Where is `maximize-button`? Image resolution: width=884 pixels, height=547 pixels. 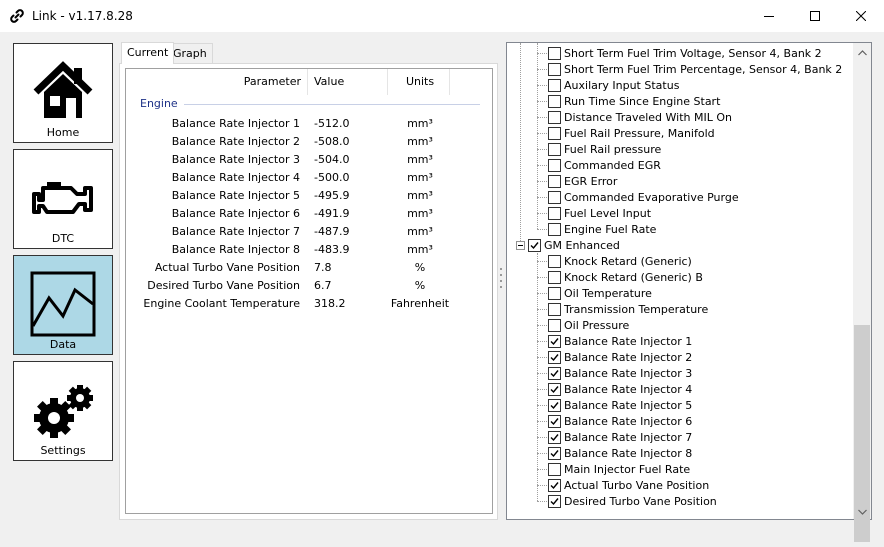 maximize-button is located at coordinates (815, 16).